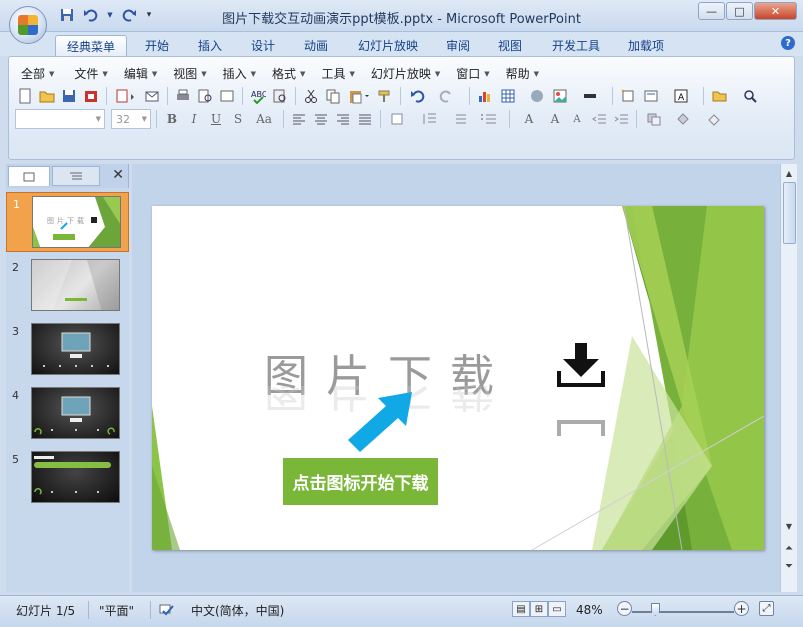  Describe the element at coordinates (686, 119) in the screenshot. I see `quick-styles-icon` at that location.